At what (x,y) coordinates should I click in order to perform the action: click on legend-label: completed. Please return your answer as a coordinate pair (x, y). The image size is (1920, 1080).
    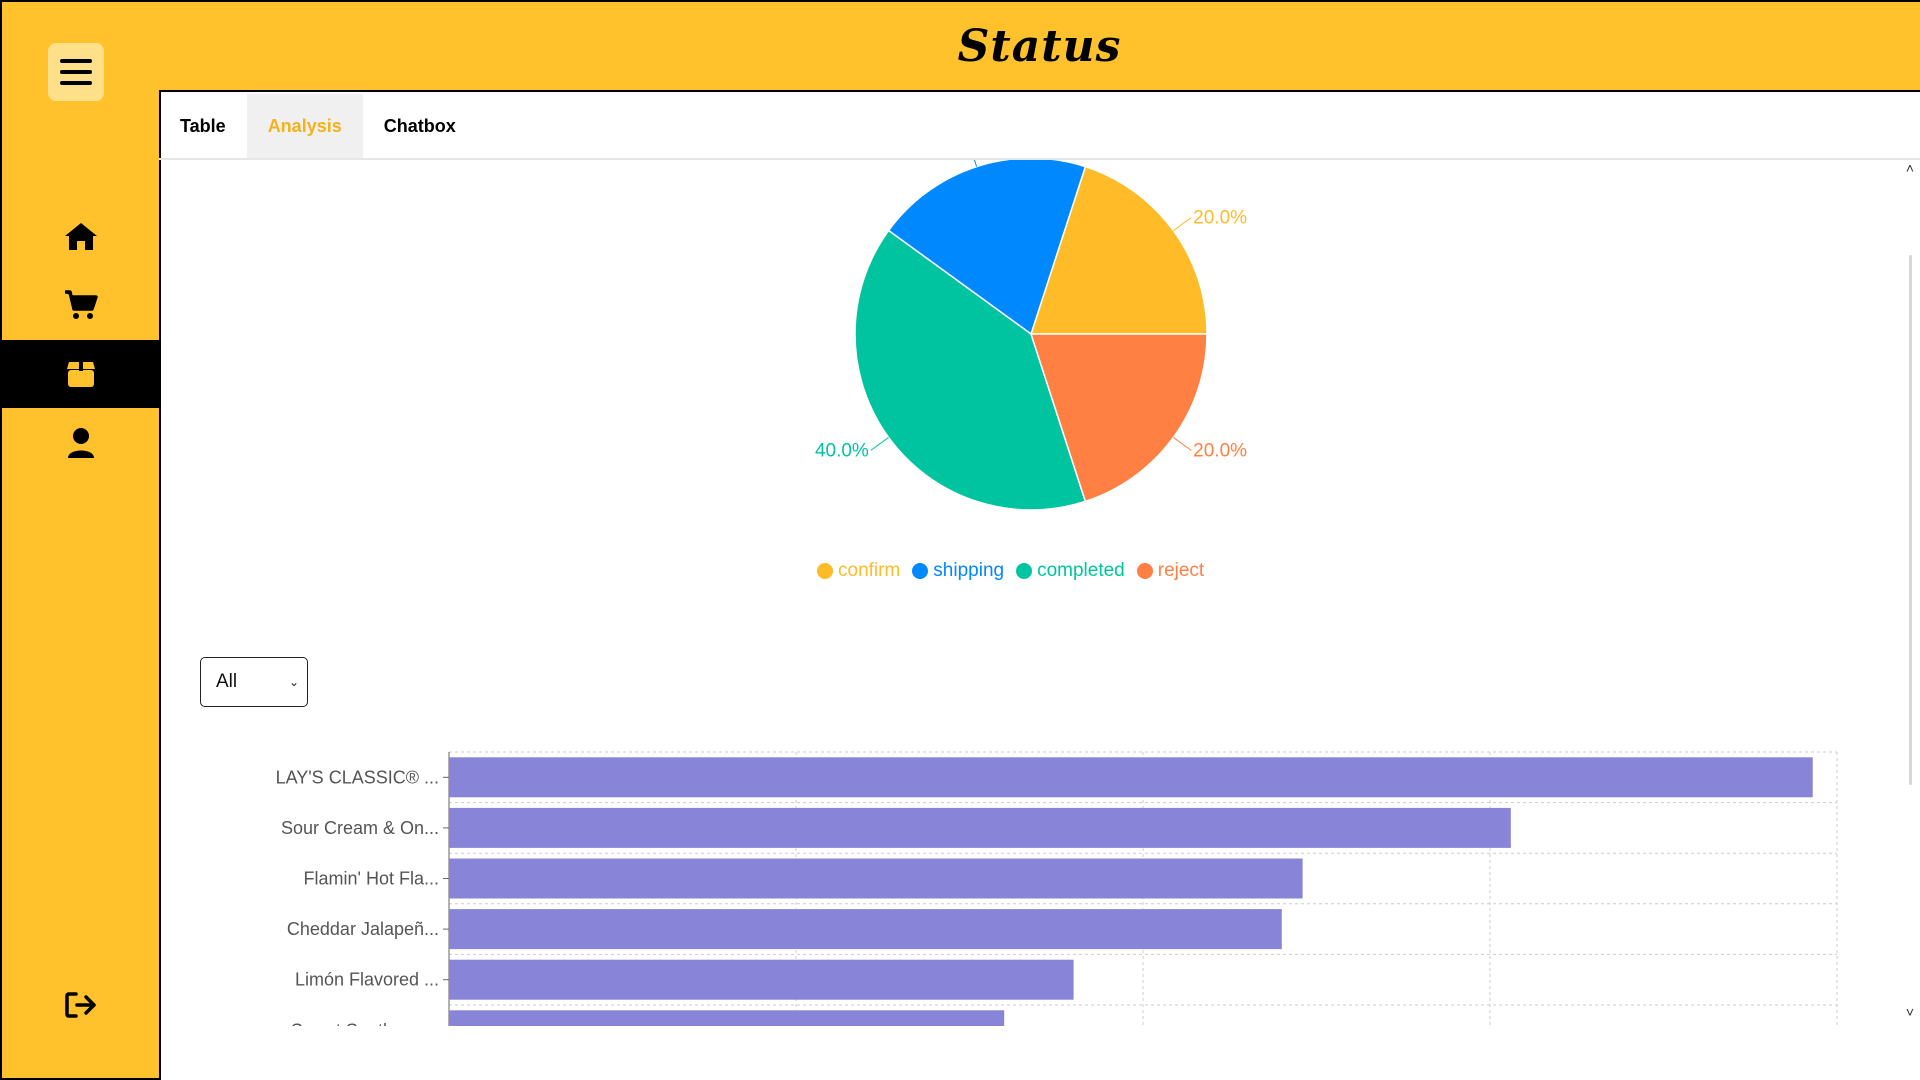
    Looking at the image, I should click on (1081, 570).